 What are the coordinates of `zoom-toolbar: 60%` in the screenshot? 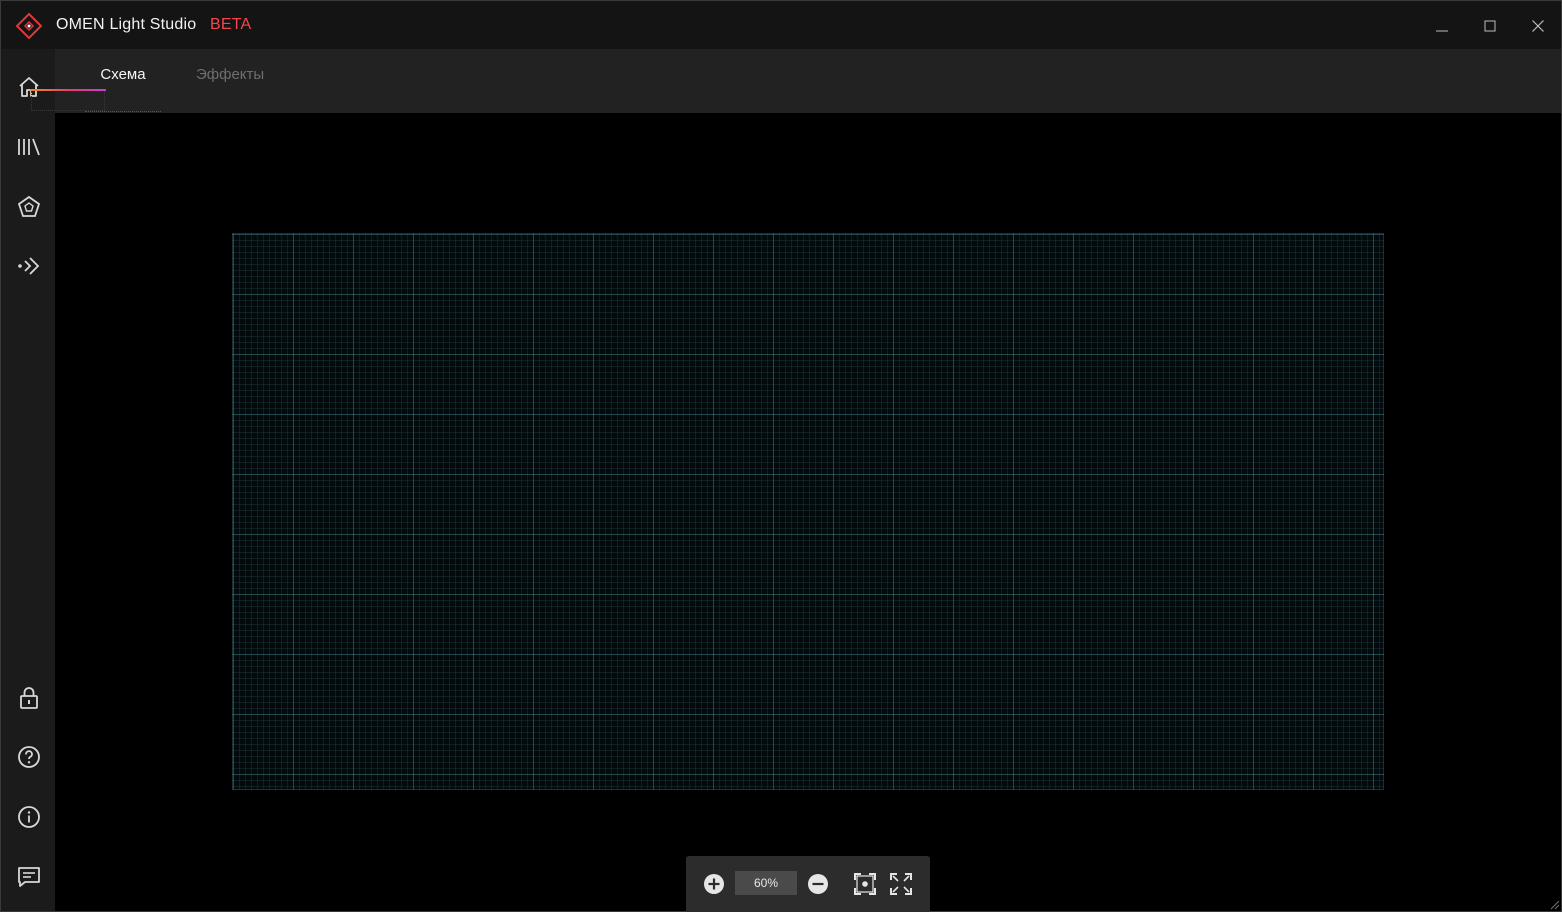 It's located at (808, 884).